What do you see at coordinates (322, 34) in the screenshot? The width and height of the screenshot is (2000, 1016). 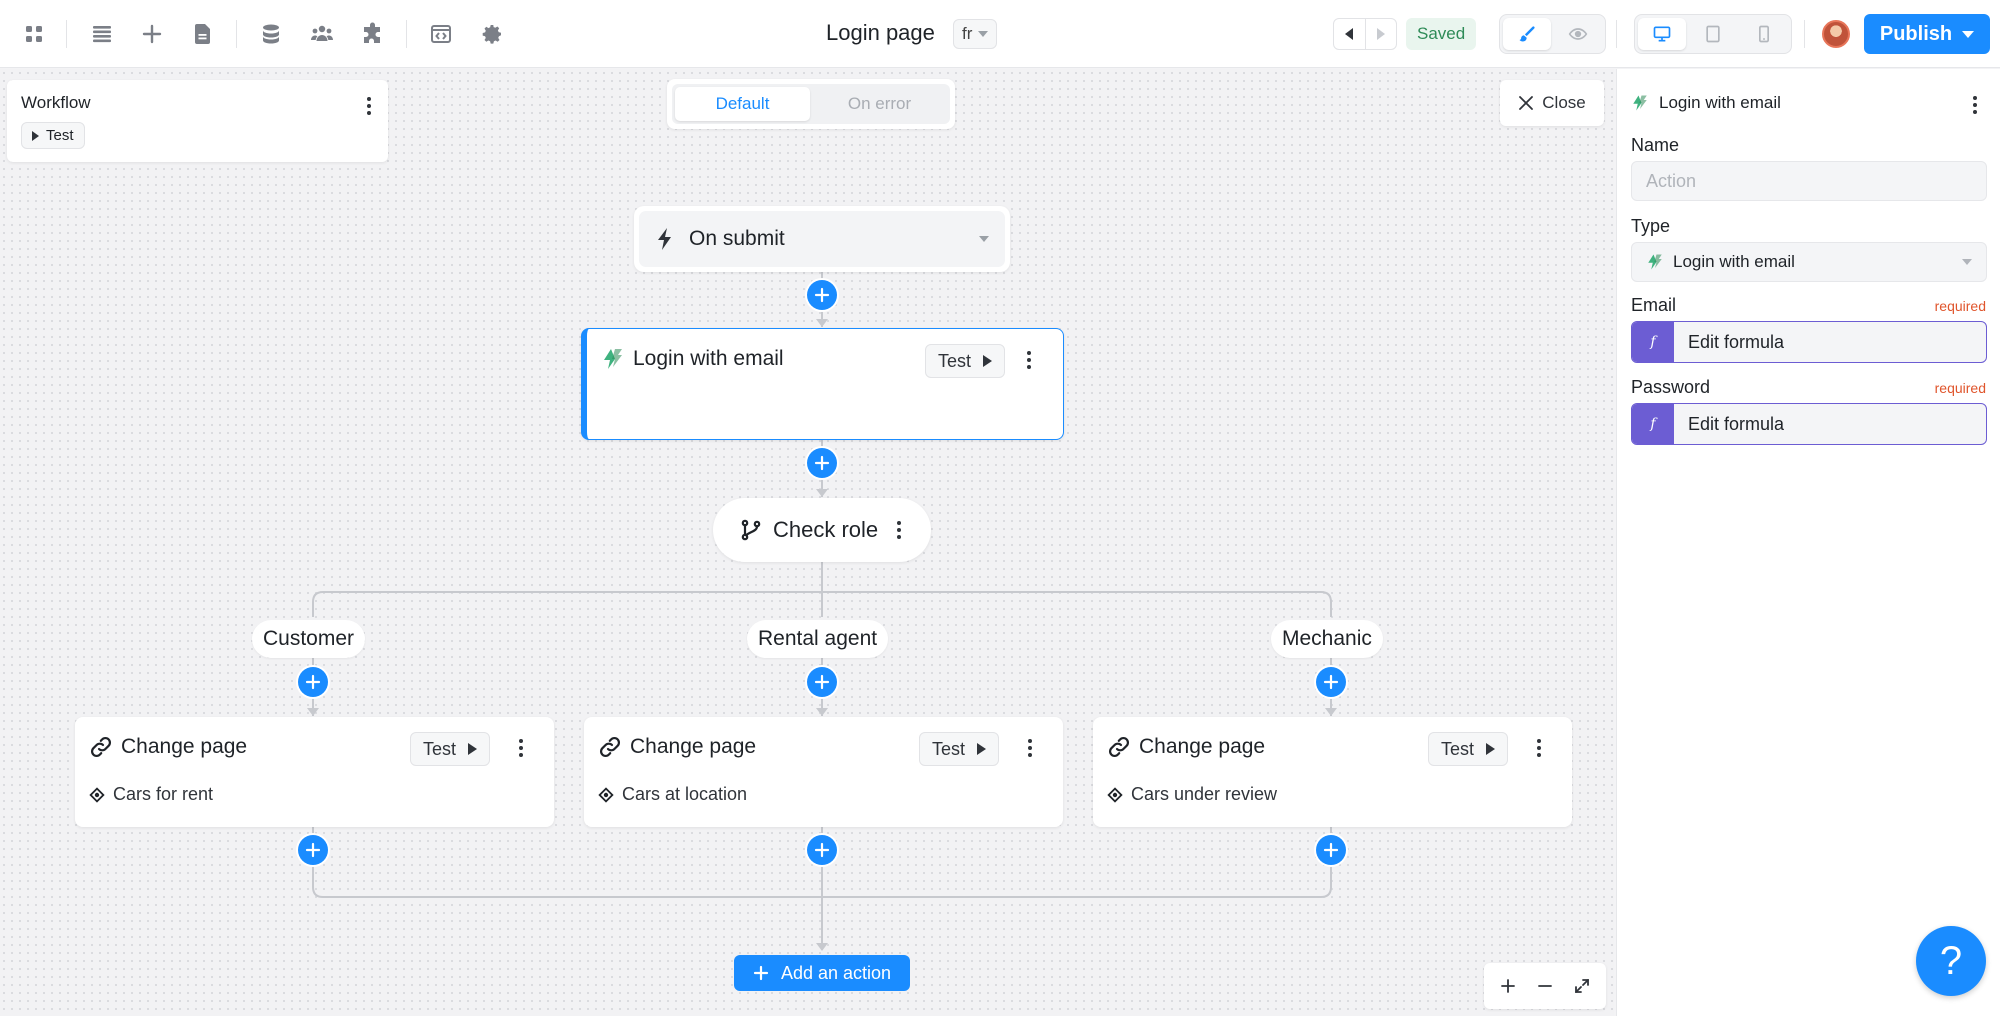 I see `users-icon` at bounding box center [322, 34].